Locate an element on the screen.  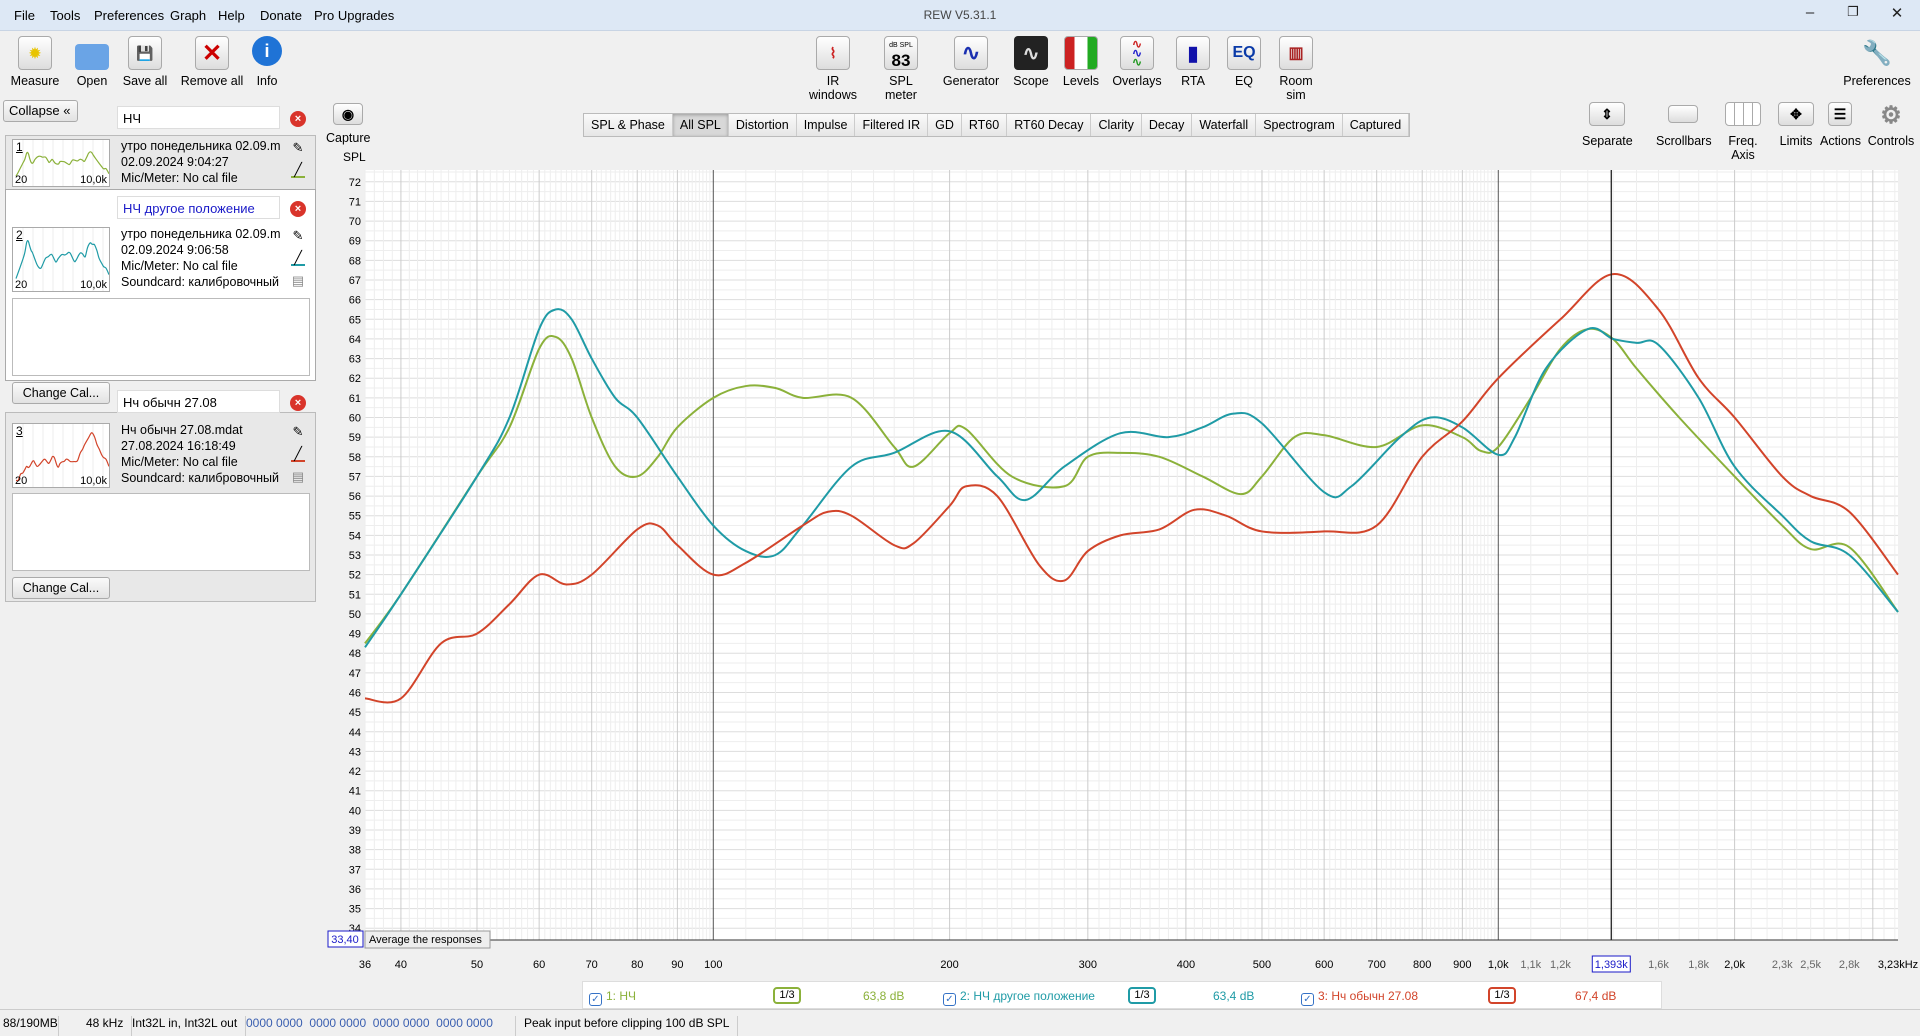
x-tick-label: 1,2k is located at coordinates (1560, 965).